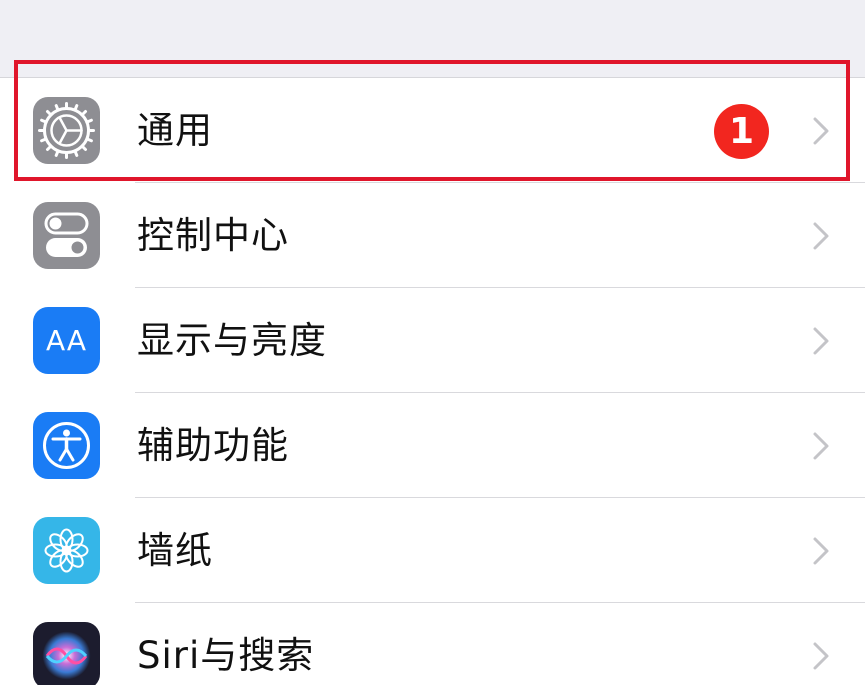  I want to click on text-size-glyph: AA, so click(66, 340).